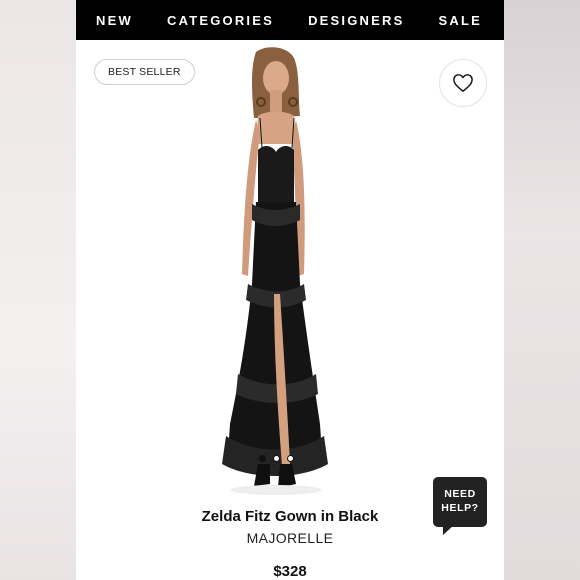 The height and width of the screenshot is (580, 580). What do you see at coordinates (38, 290) in the screenshot?
I see `background-left` at bounding box center [38, 290].